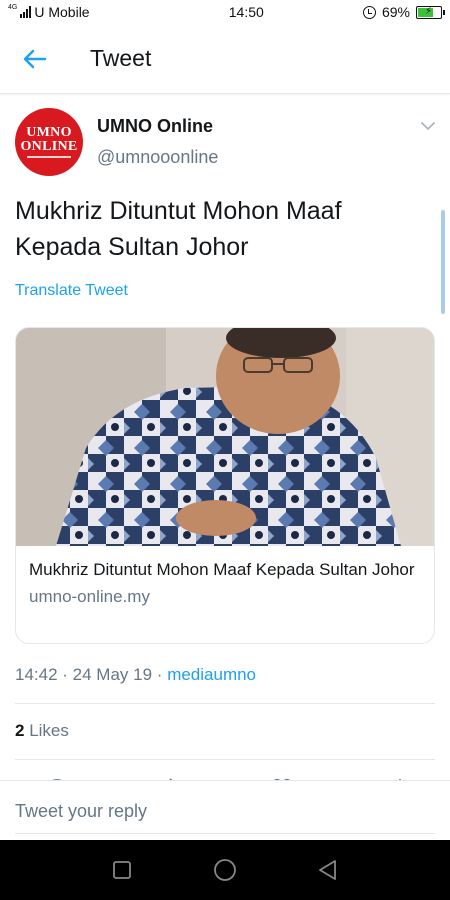  Describe the element at coordinates (13, 7) in the screenshot. I see `network-type: 4G` at that location.